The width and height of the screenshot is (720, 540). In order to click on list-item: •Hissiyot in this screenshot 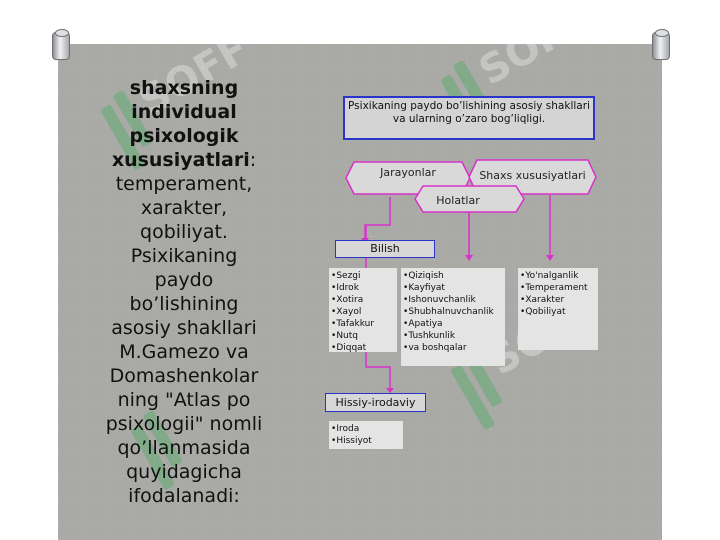, I will do `click(351, 441)`.